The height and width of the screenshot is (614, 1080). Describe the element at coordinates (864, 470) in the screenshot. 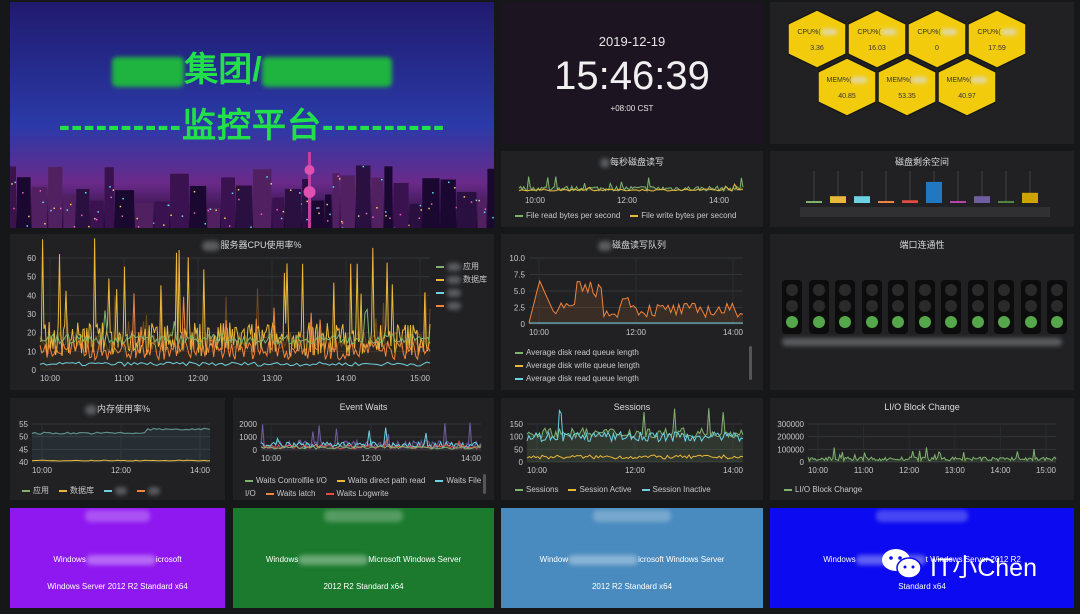

I see `x-tick-label: 11:00` at that location.